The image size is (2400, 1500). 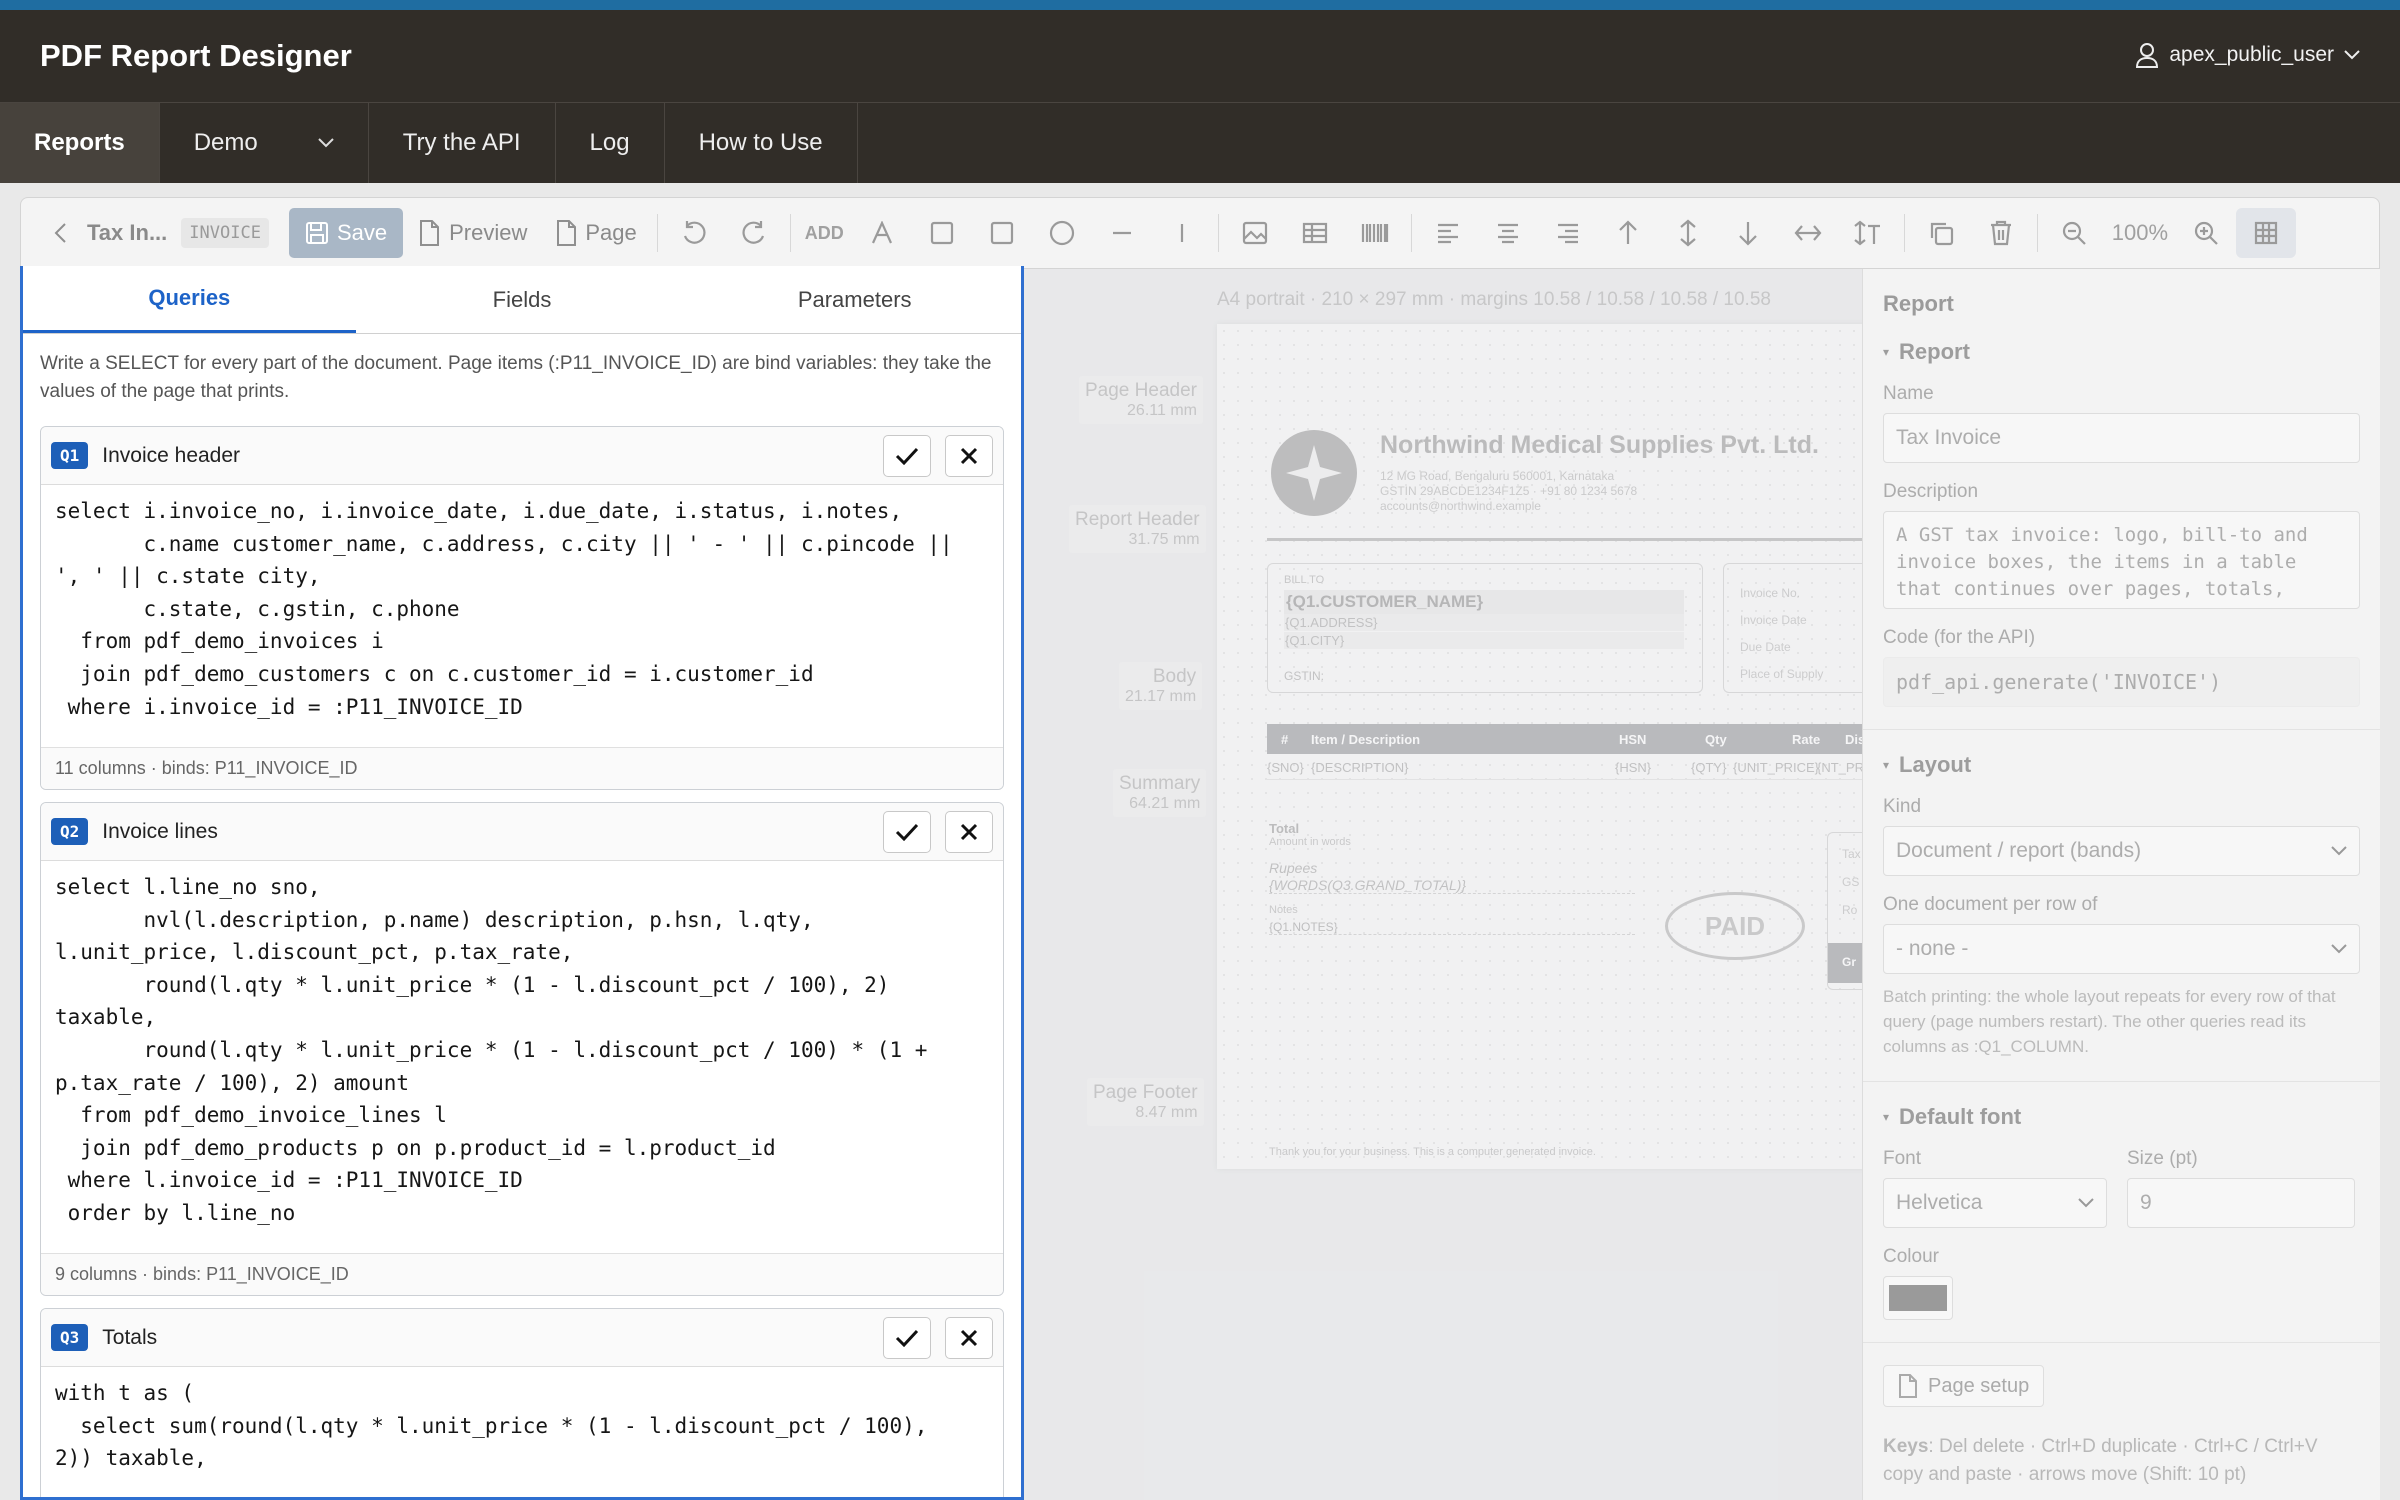 I want to click on name-field: Tax Invoice, so click(x=2121, y=438).